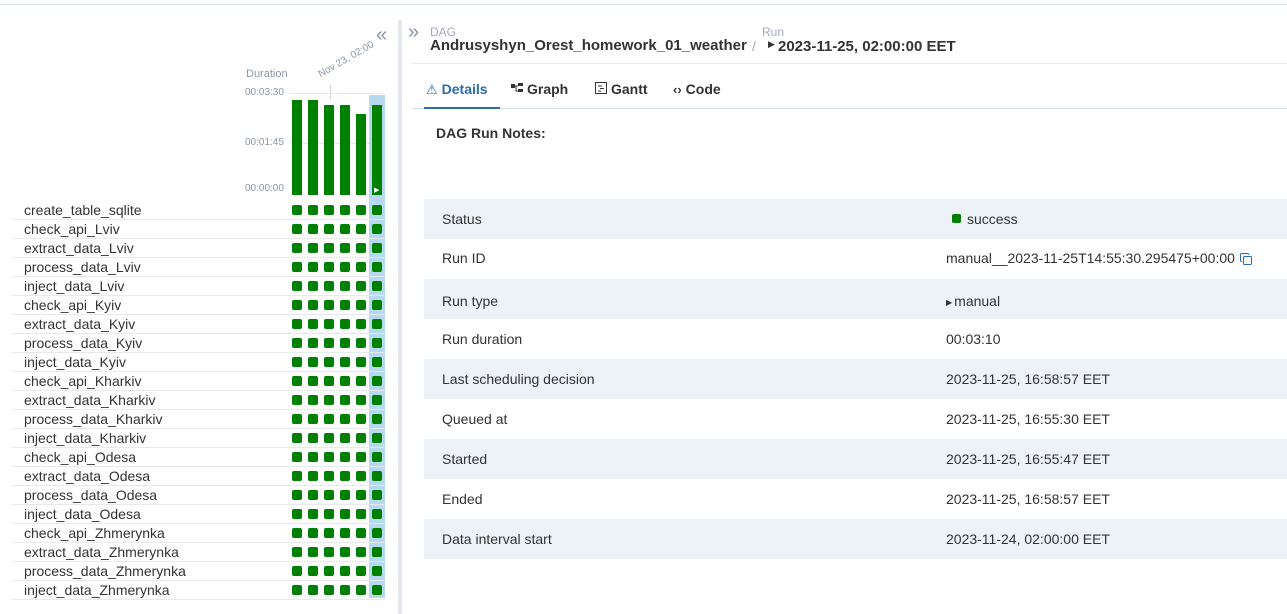 Image resolution: width=1287 pixels, height=614 pixels. I want to click on task-row: check_api_Kyiv, so click(199, 305).